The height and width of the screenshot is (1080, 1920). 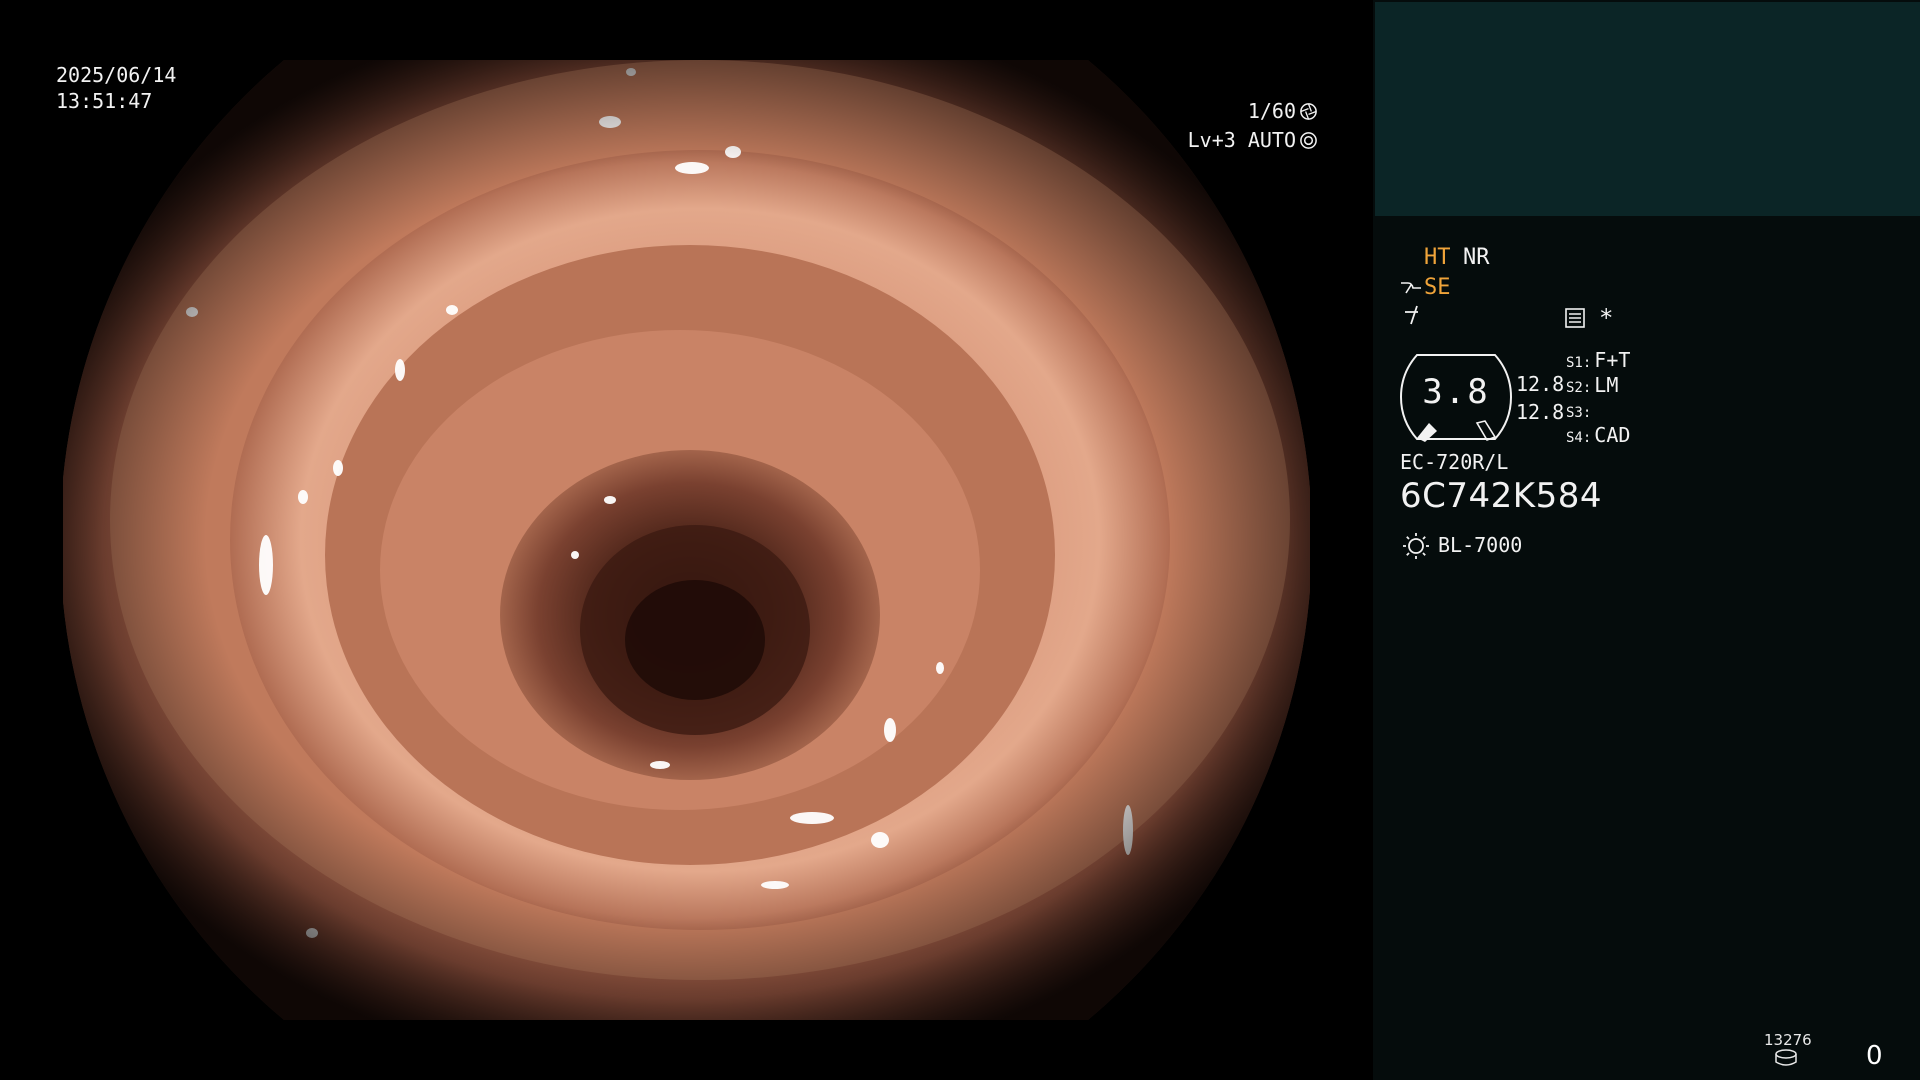 I want to click on shutter-speed-label: 1/60, so click(x=1271, y=111).